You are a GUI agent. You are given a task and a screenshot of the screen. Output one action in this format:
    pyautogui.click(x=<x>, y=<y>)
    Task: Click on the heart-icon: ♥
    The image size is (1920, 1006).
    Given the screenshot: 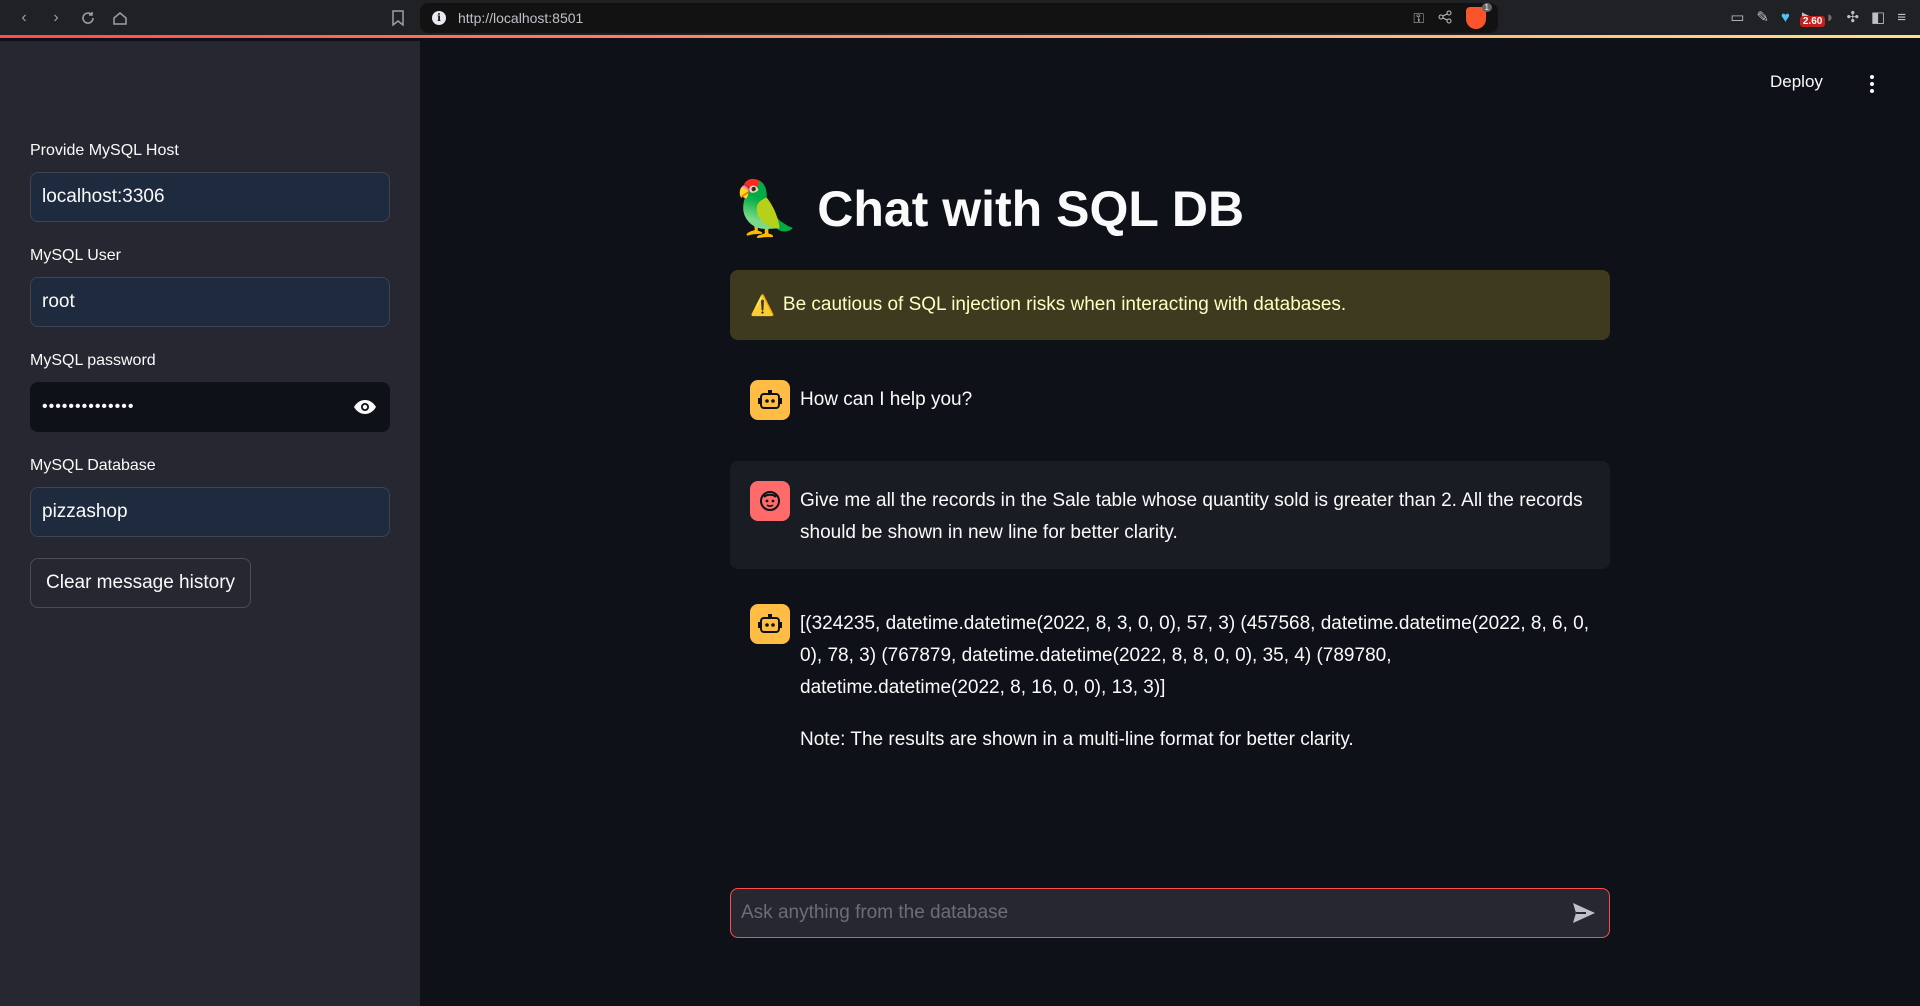 What is the action you would take?
    pyautogui.click(x=1785, y=17)
    